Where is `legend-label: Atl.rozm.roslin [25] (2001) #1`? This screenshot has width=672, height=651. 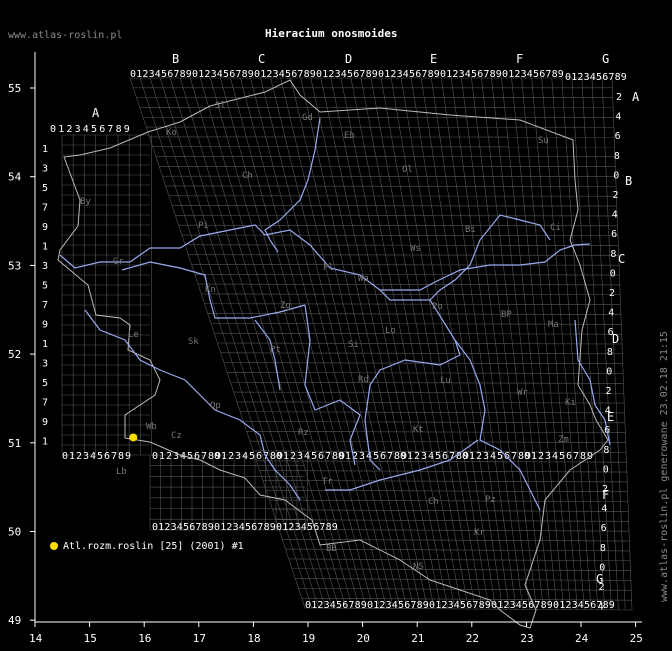 legend-label: Atl.rozm.roslin [25] (2001) #1 is located at coordinates (153, 546).